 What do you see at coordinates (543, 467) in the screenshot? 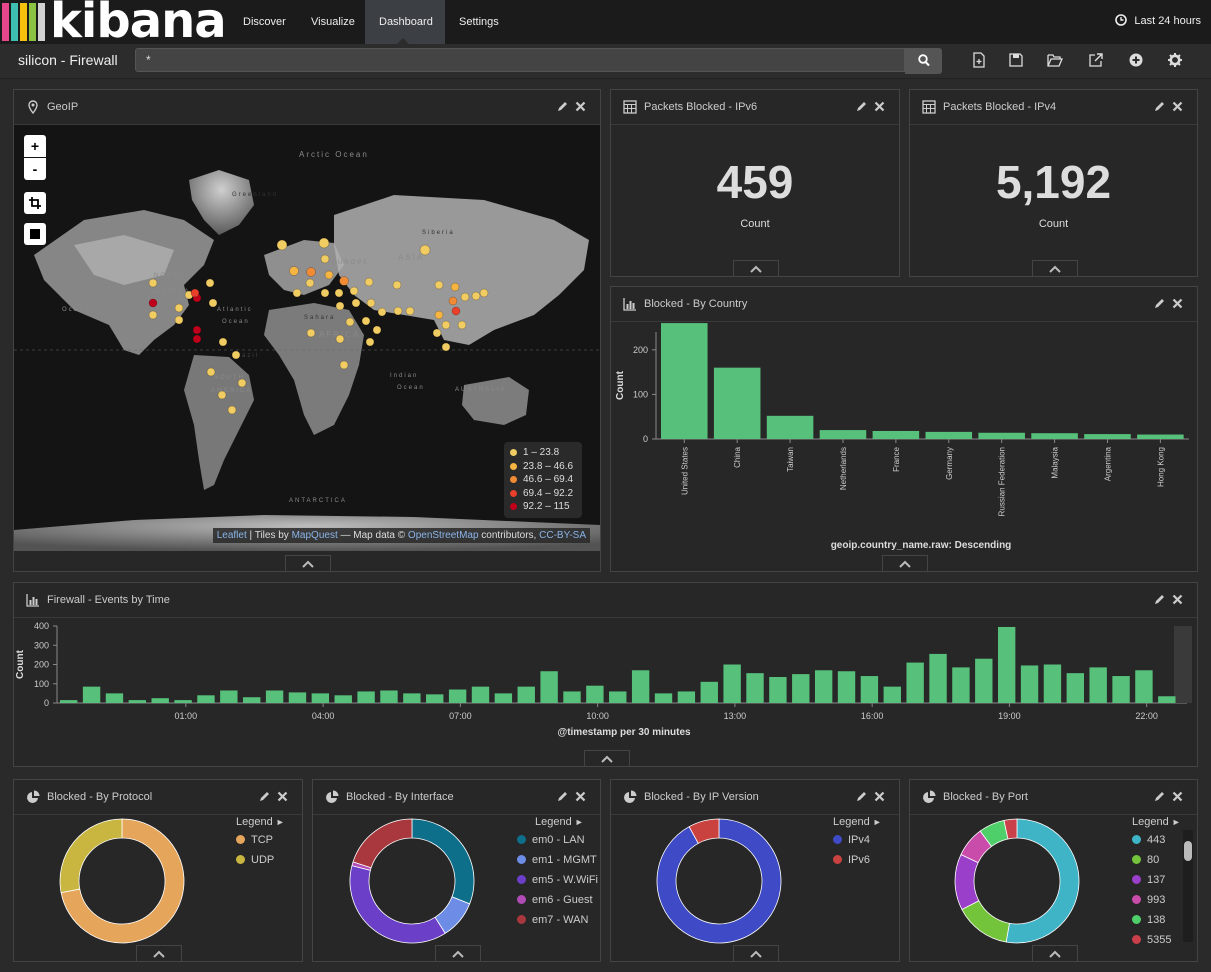
I see `map-legend-item: 23.8 – 46.6` at bounding box center [543, 467].